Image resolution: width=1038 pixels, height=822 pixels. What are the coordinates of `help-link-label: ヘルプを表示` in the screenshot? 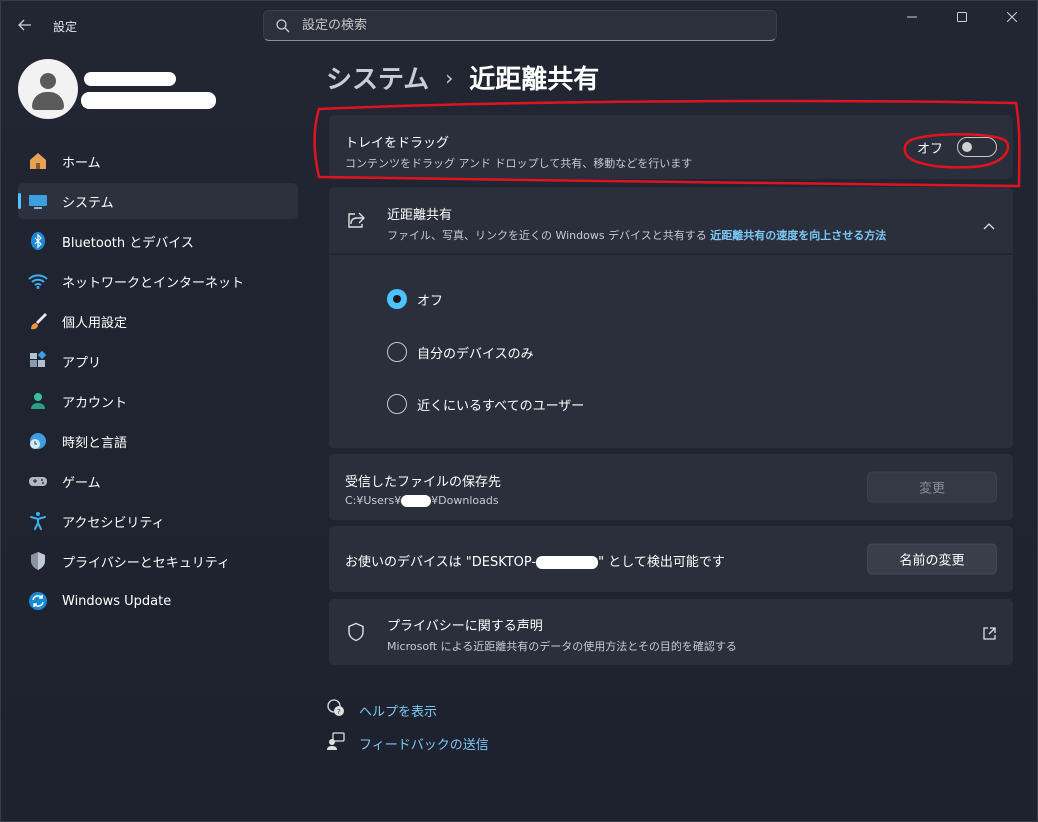 It's located at (398, 710).